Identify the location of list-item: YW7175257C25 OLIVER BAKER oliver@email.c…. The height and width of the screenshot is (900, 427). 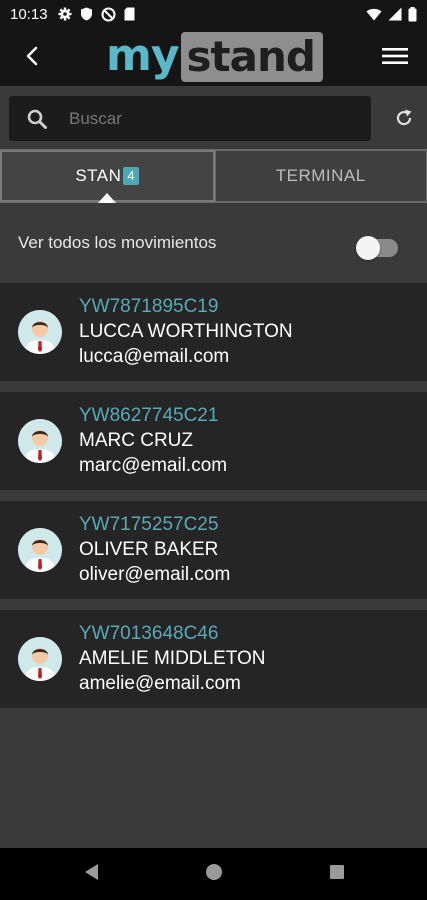
(213, 550).